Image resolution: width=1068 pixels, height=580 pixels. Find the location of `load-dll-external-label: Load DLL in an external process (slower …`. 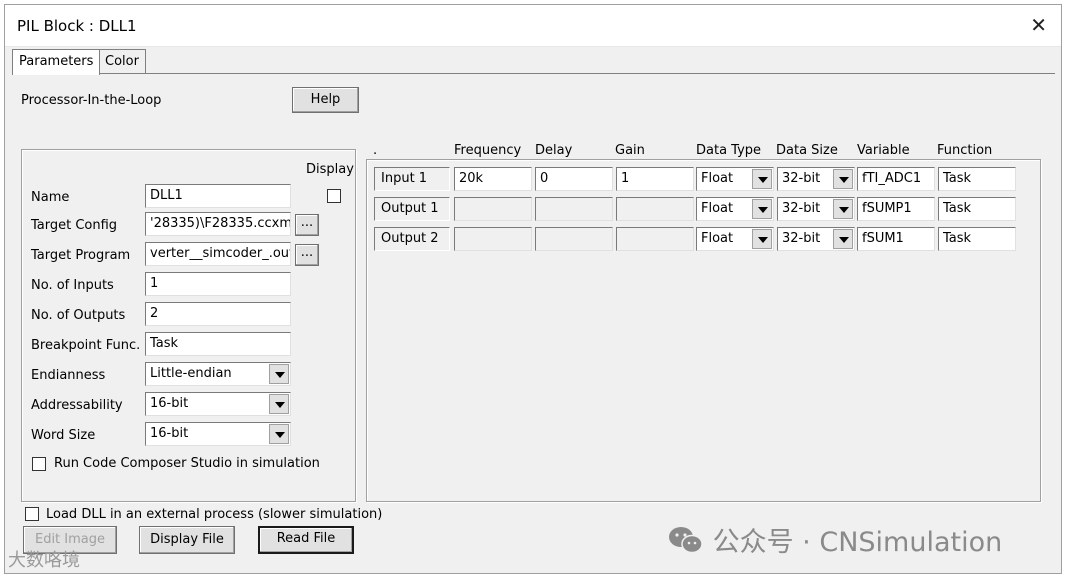

load-dll-external-label: Load DLL in an external process (slower … is located at coordinates (214, 514).